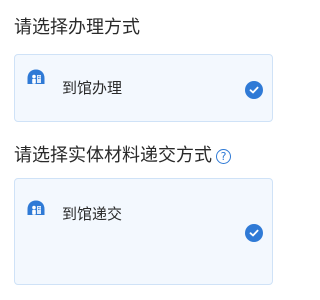  What do you see at coordinates (113, 155) in the screenshot?
I see `submission-method-title-text: 请选择实体材料递交方式` at bounding box center [113, 155].